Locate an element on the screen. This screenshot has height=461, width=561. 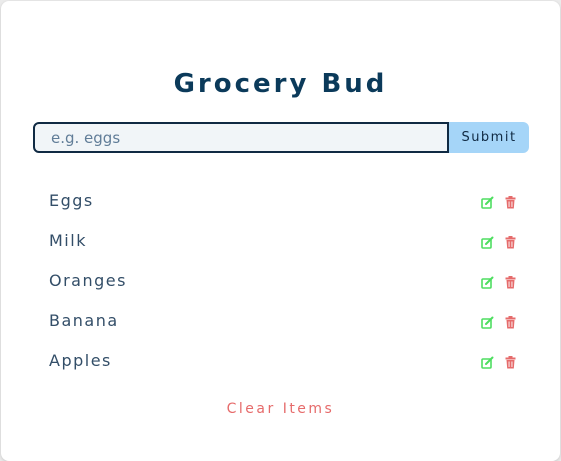
list-item: Banana is located at coordinates (283, 321).